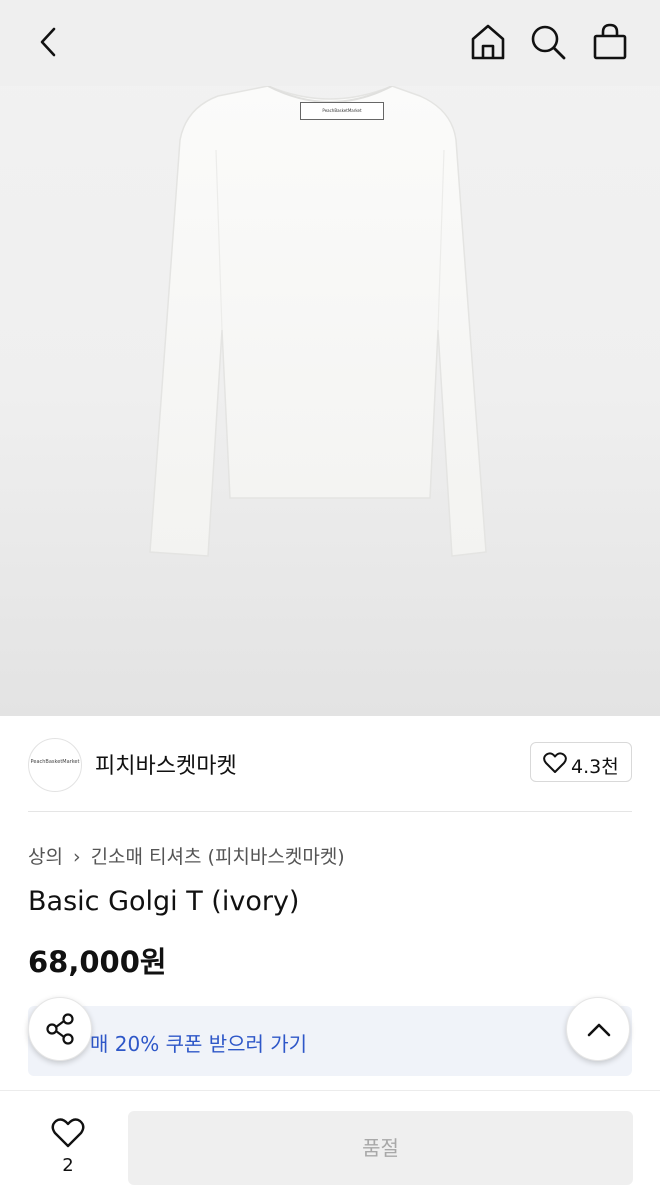  Describe the element at coordinates (548, 42) in the screenshot. I see `search-icon` at that location.